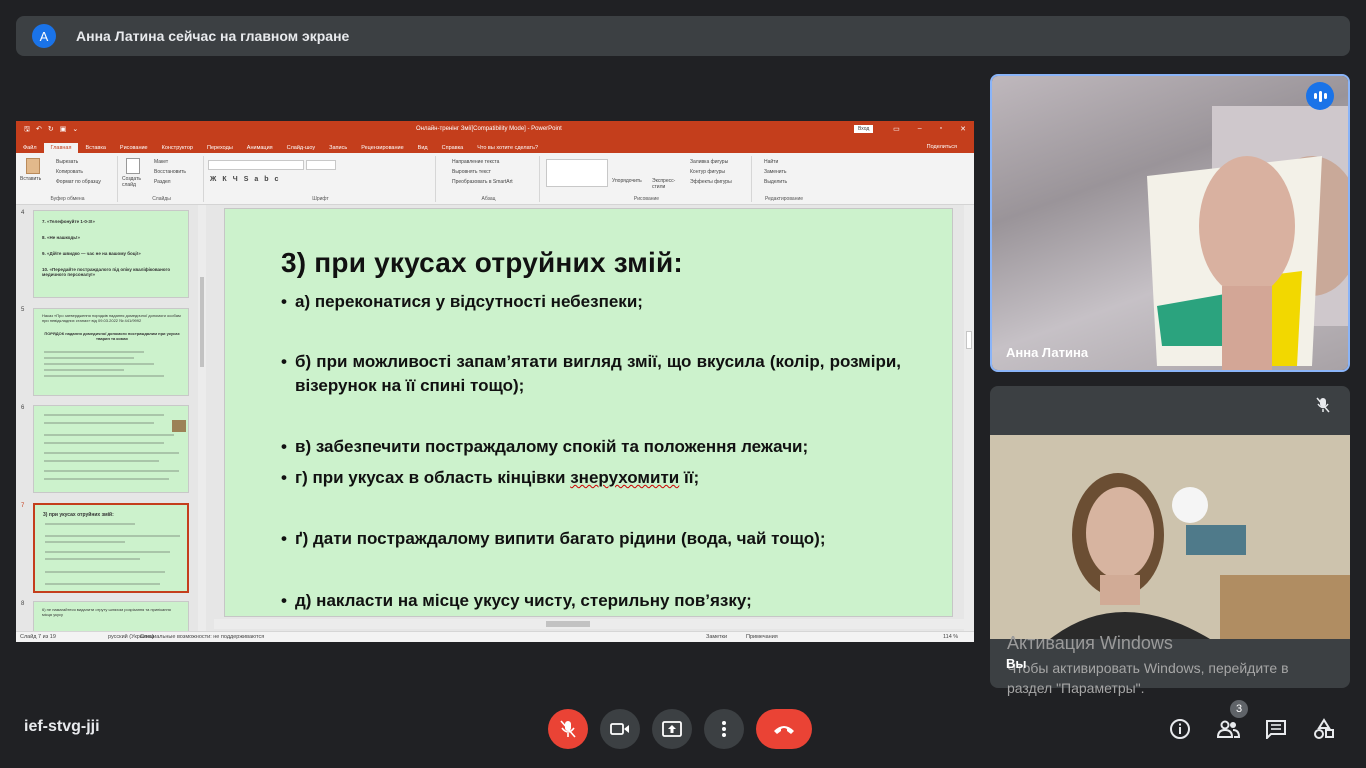  I want to click on tab-review: Рецензирование, so click(382, 148).